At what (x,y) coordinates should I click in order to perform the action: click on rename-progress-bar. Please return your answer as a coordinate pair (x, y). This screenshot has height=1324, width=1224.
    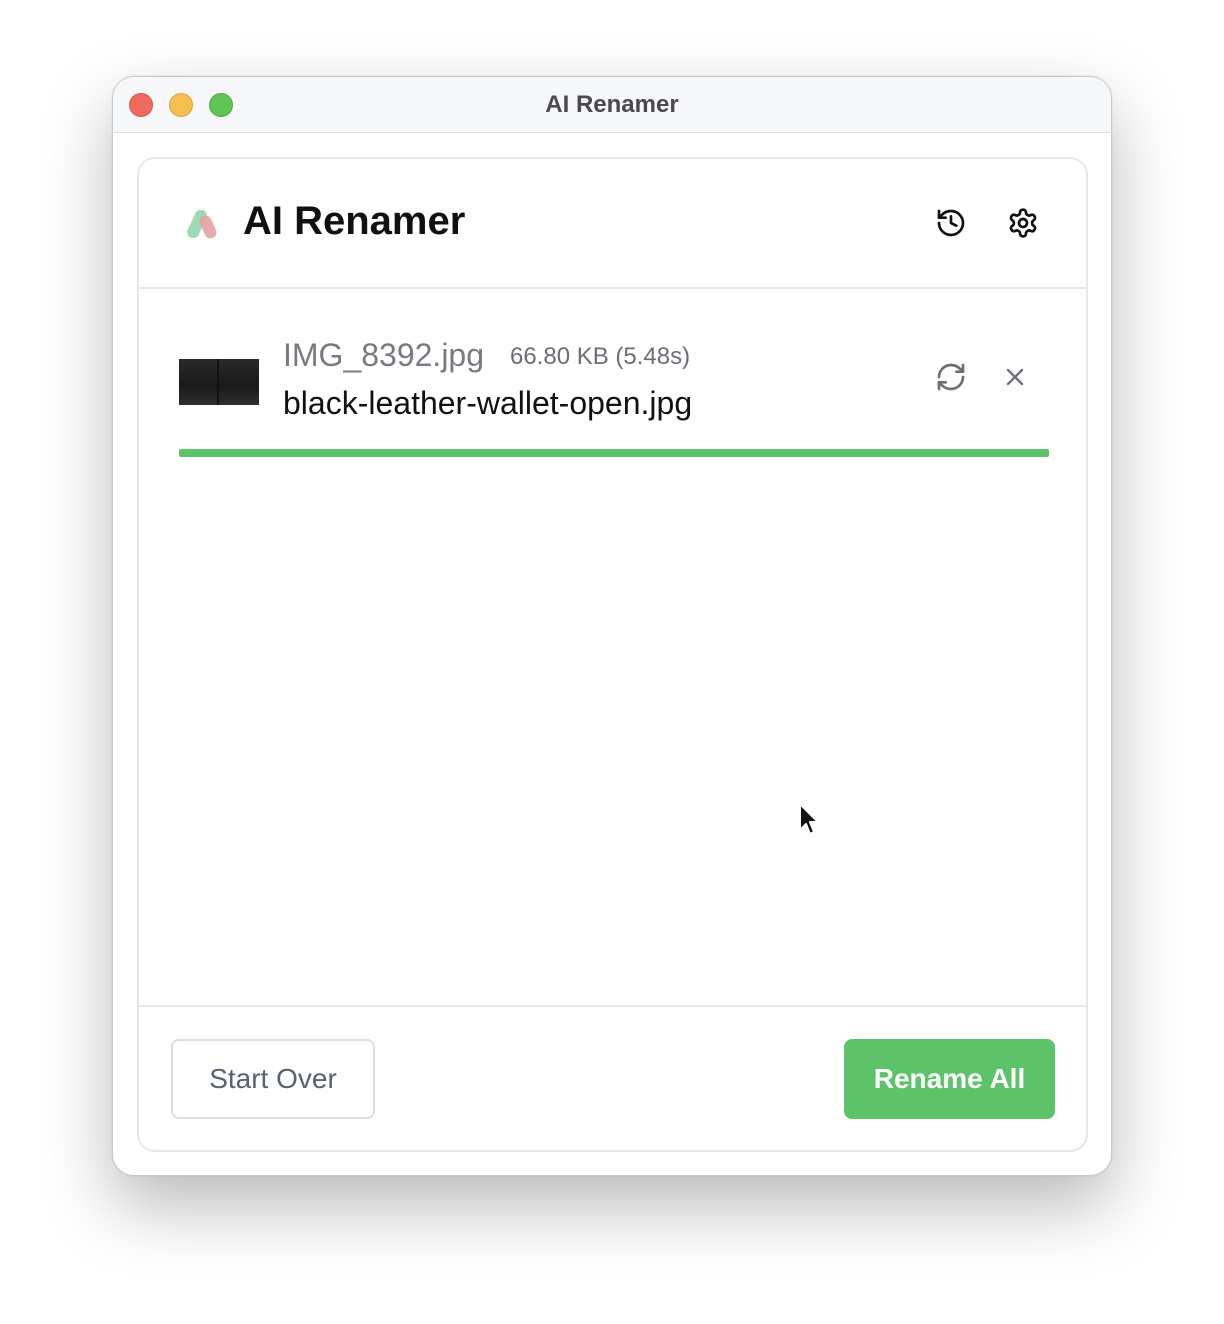
    Looking at the image, I should click on (614, 453).